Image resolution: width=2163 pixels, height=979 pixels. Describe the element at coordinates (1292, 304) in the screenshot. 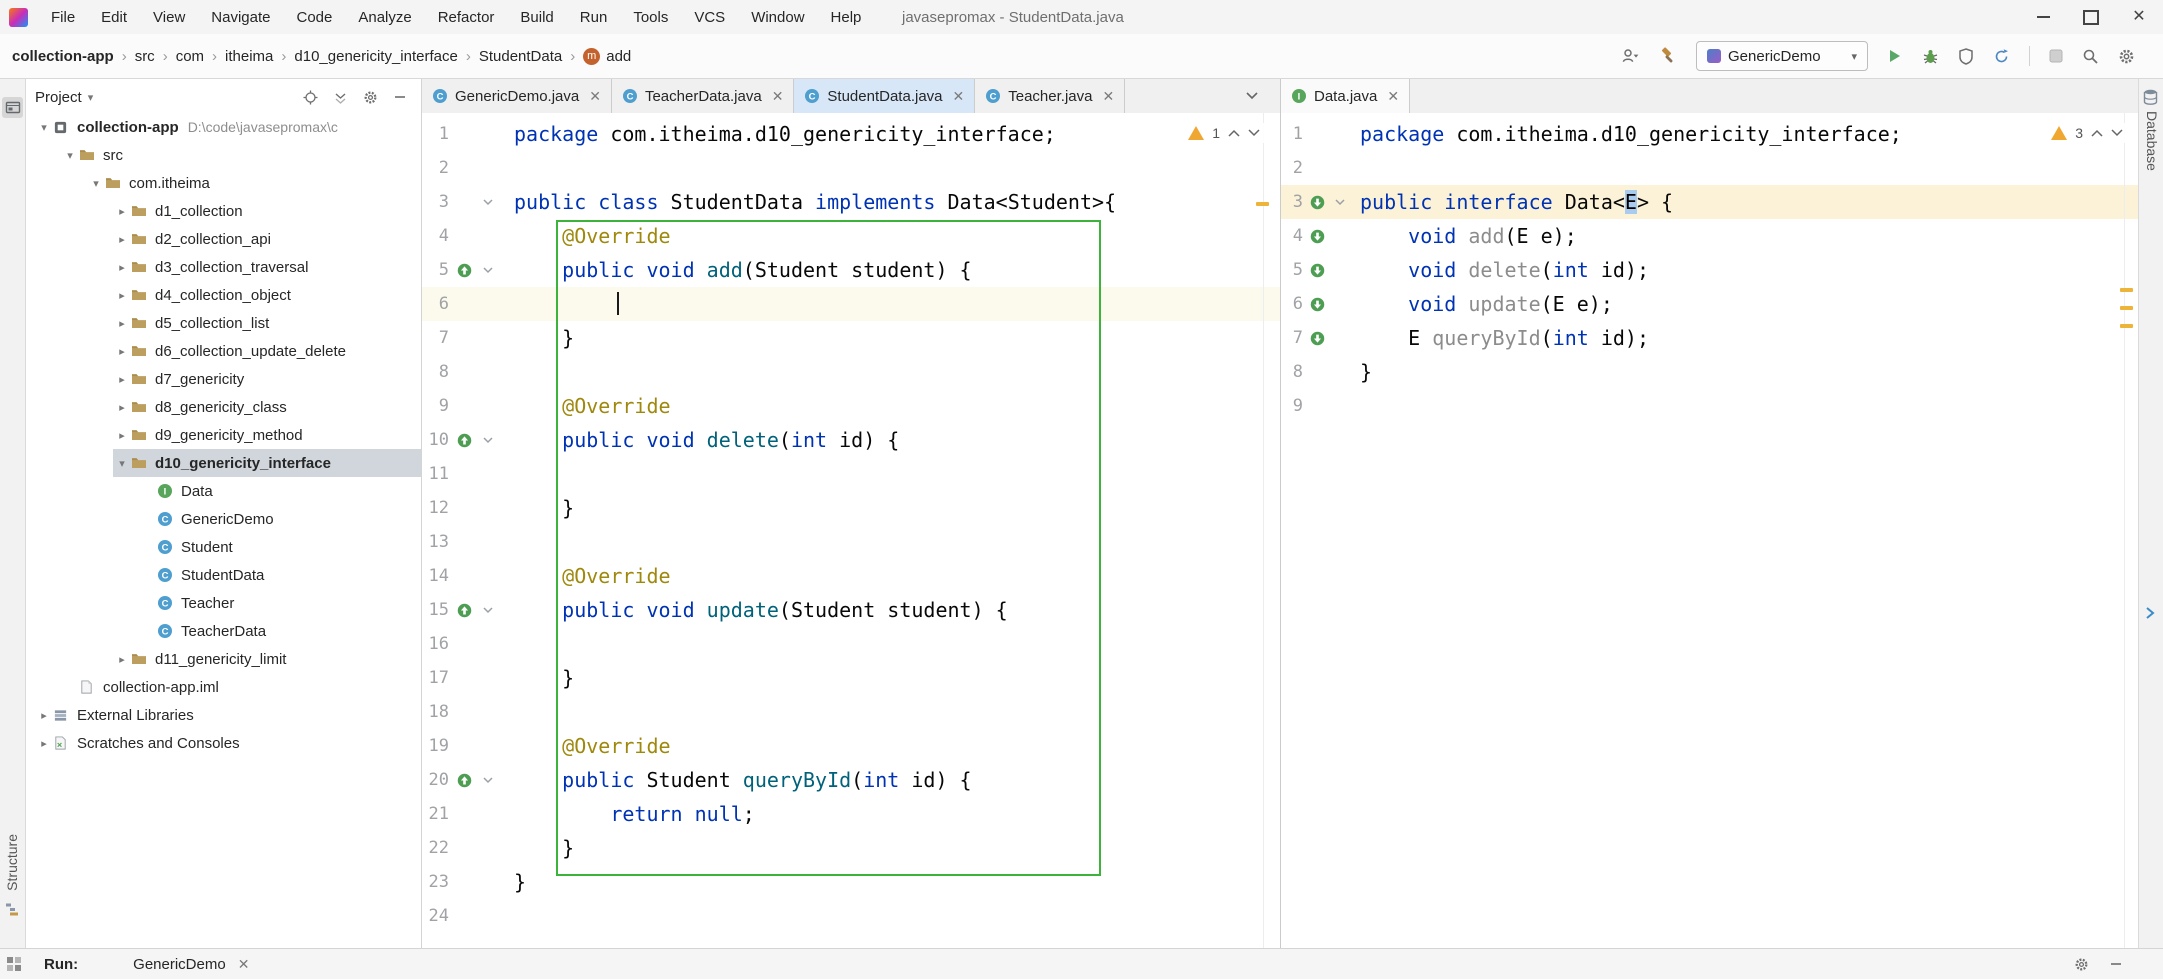

I see `line-number: 6` at that location.